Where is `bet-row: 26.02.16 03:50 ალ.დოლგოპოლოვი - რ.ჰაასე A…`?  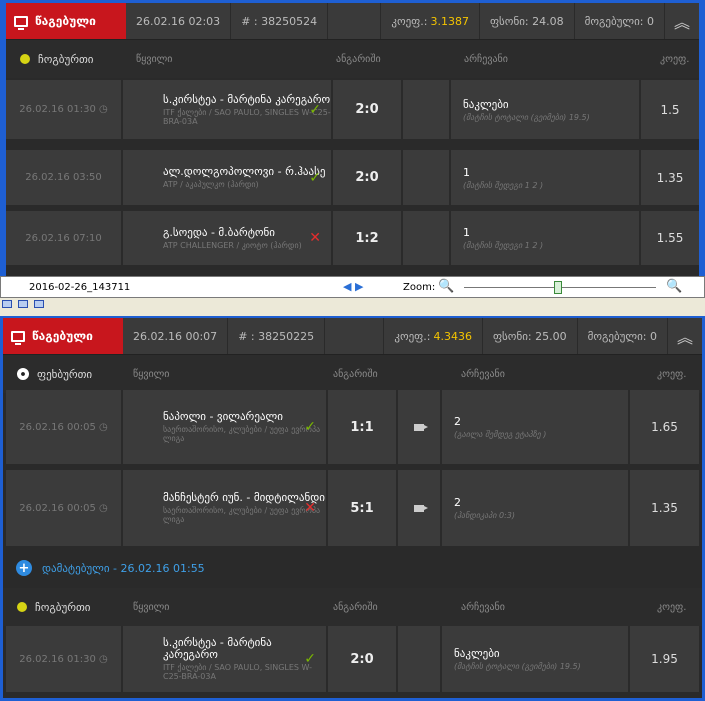 bet-row: 26.02.16 03:50 ალ.დოლგოპოლოვი - რ.ჰაასე A… is located at coordinates (352, 177).